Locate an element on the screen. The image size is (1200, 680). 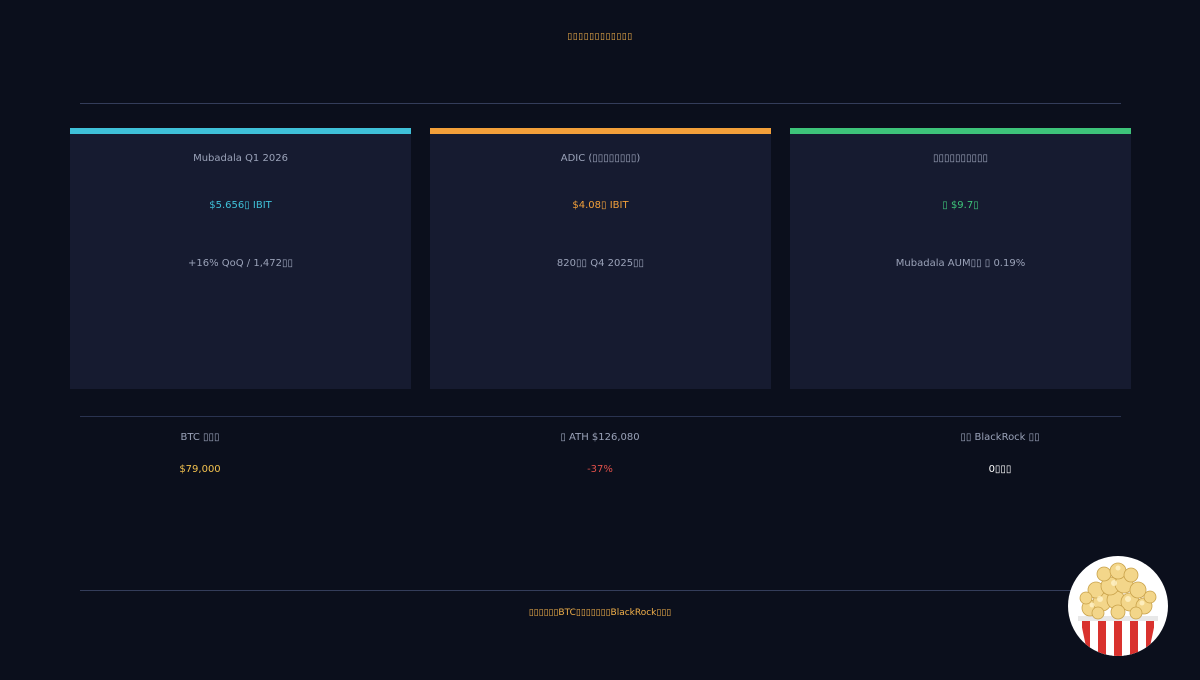
bottom-divider is located at coordinates (600, 590).